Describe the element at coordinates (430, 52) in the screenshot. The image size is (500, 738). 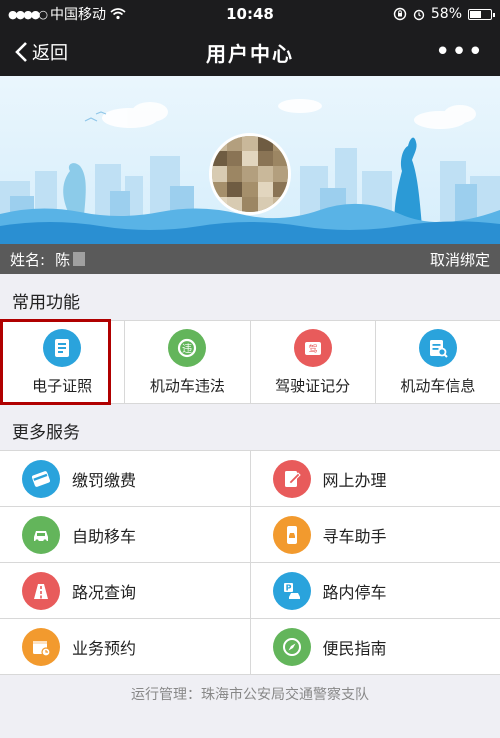
I see `more-dots-icon: •••` at that location.